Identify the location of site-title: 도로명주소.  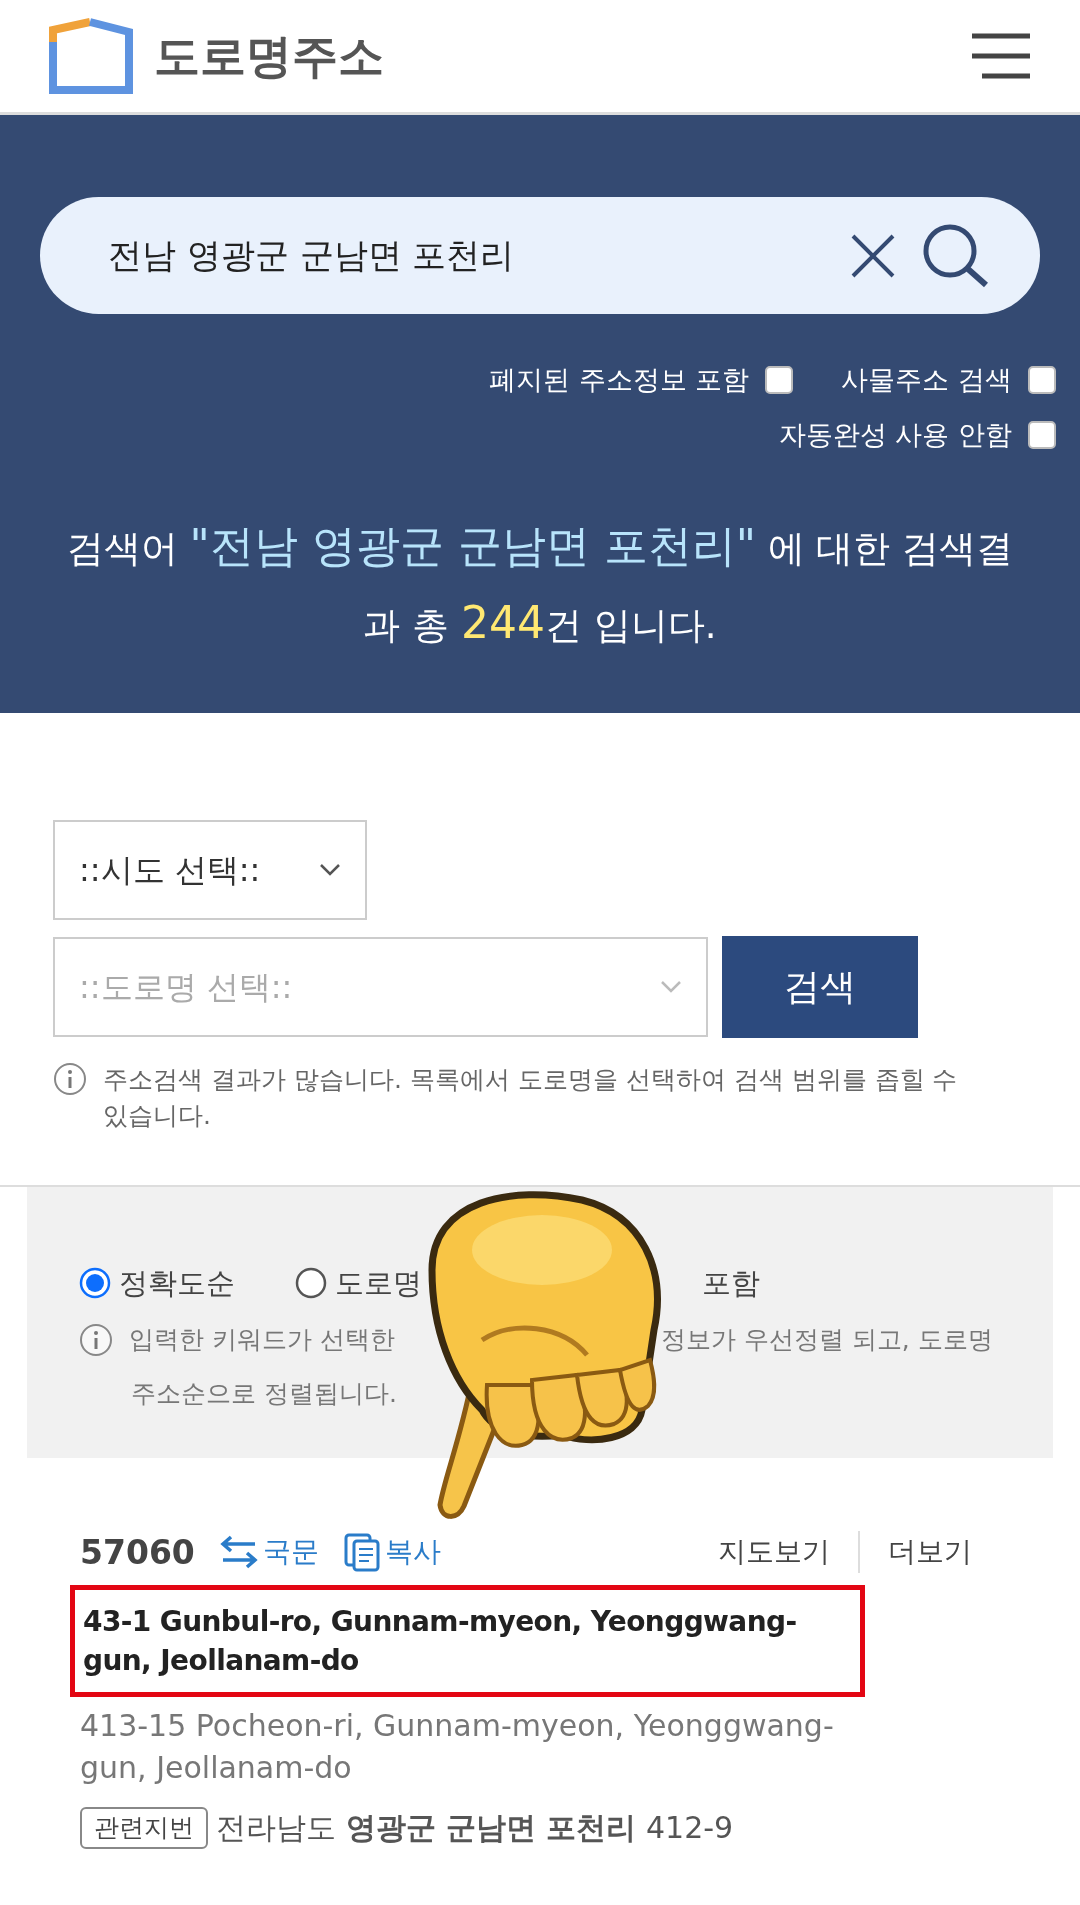
(269, 56).